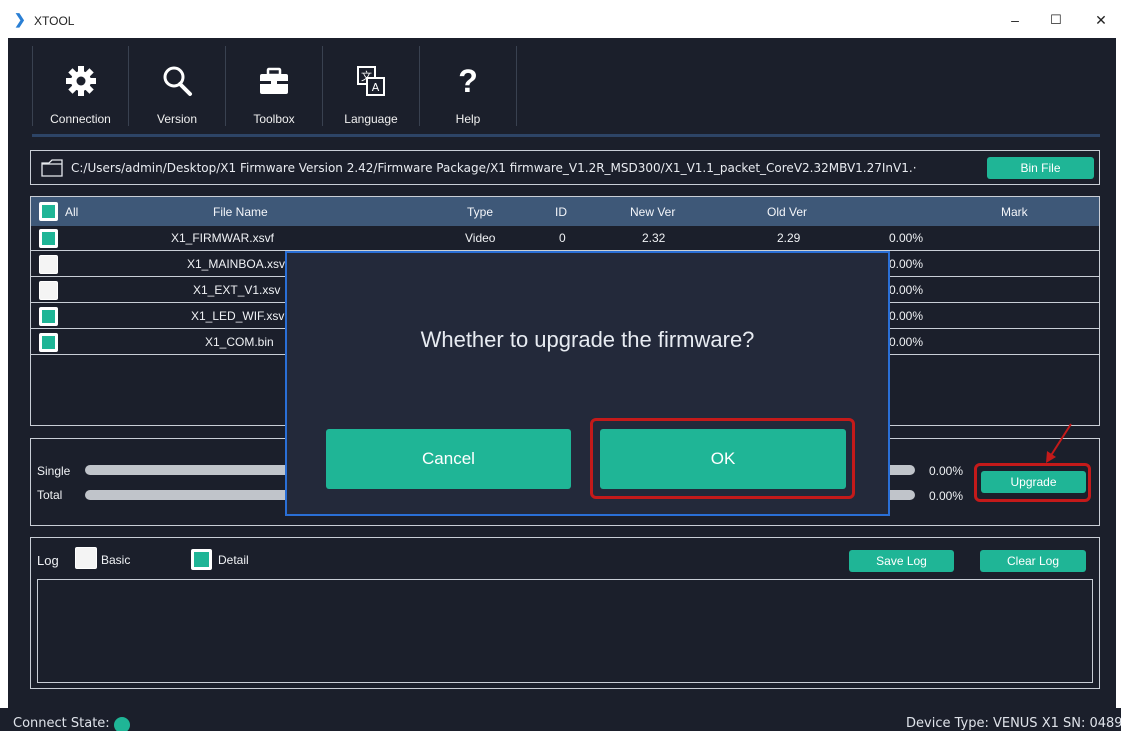  I want to click on folder-icon, so click(52, 169).